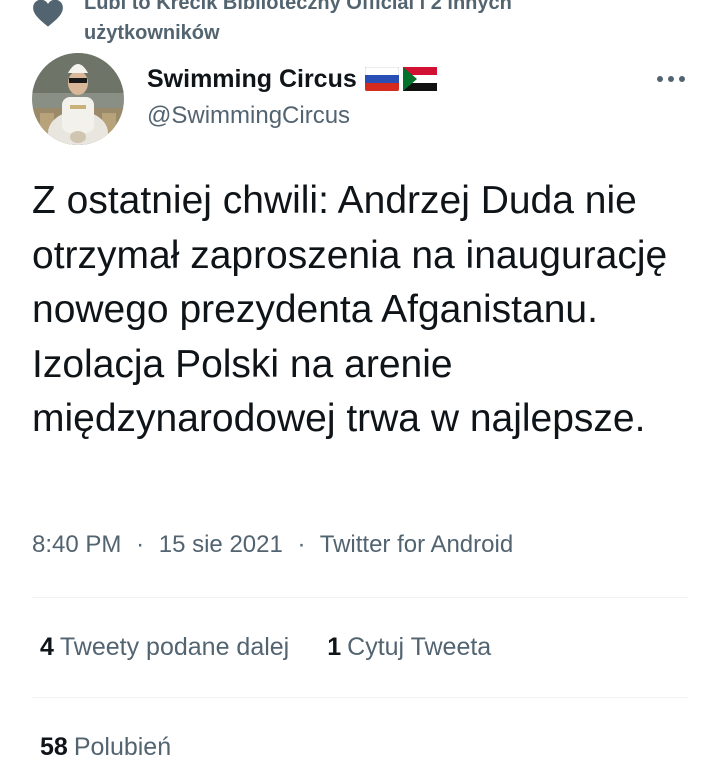 The width and height of the screenshot is (717, 775). I want to click on display-name: Swimming Circus, so click(252, 79).